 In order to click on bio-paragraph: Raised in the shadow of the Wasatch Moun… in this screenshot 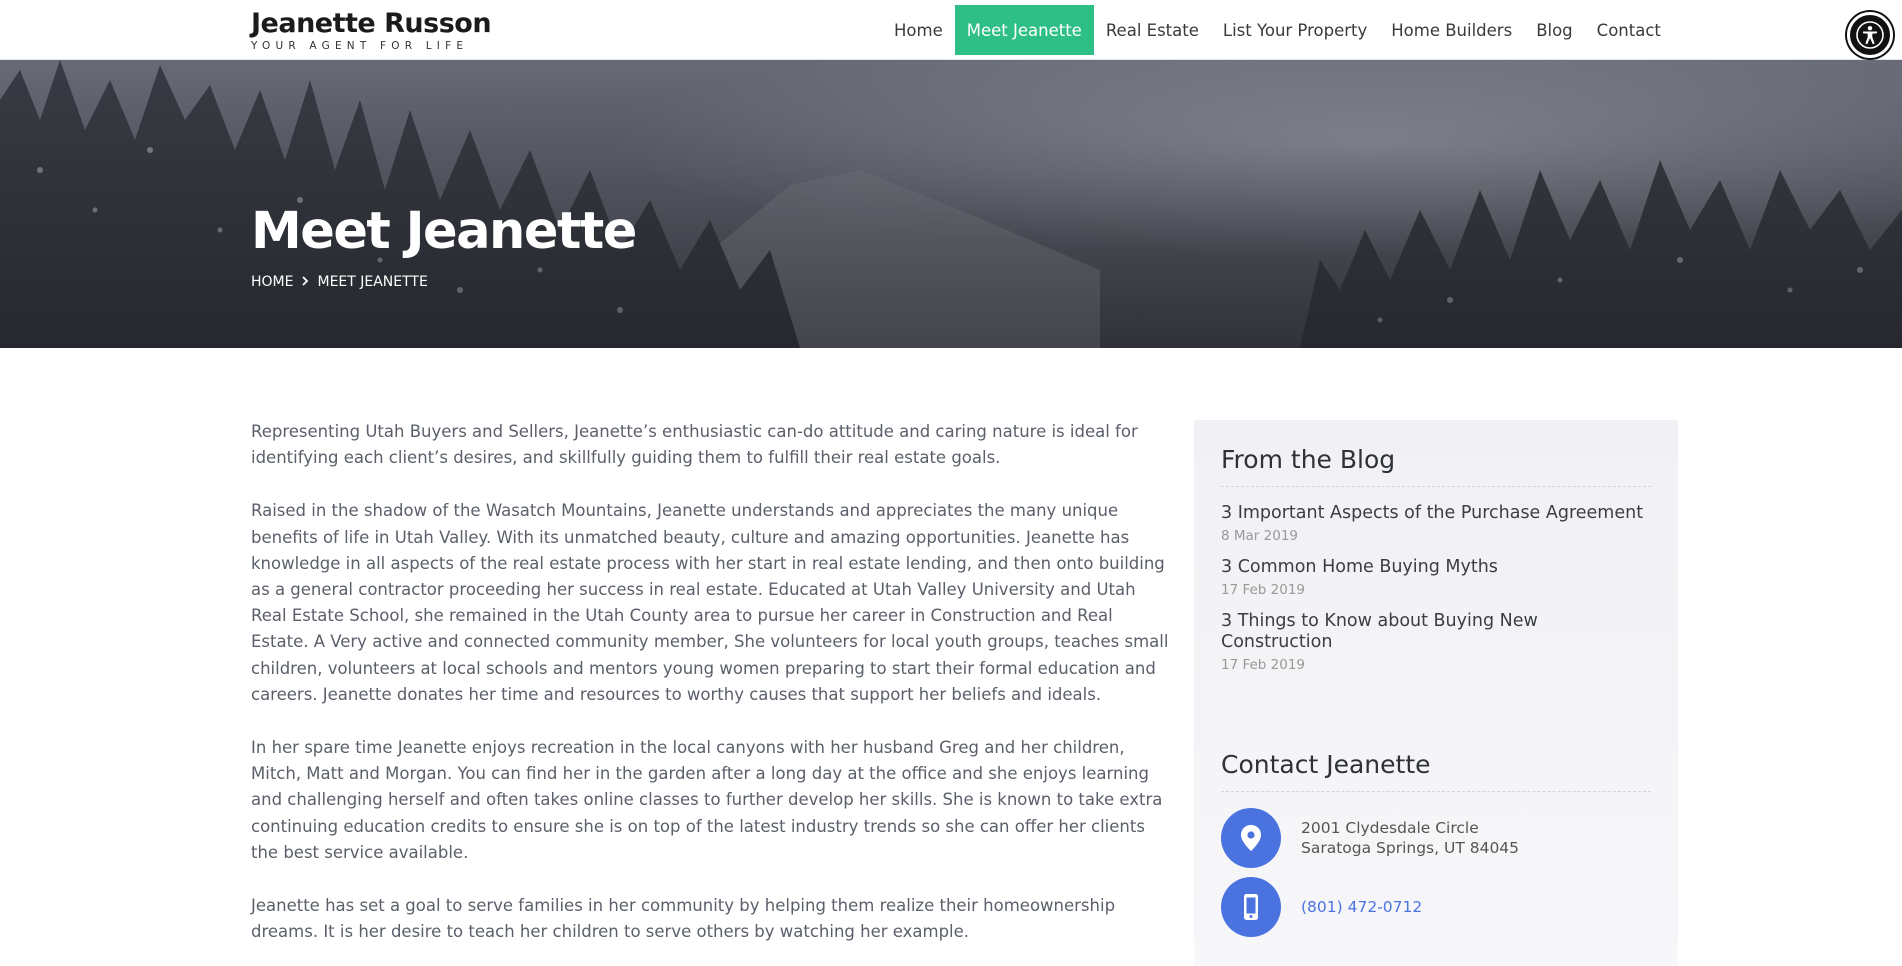, I will do `click(710, 602)`.